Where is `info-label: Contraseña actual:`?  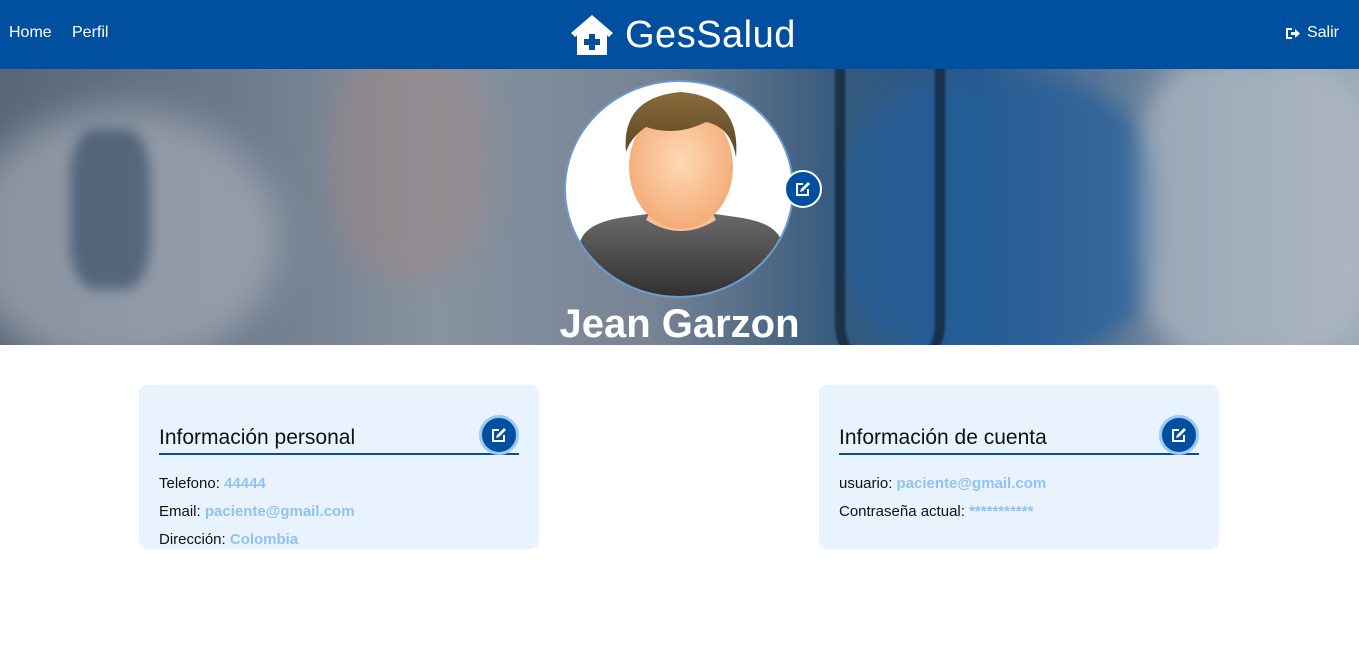 info-label: Contraseña actual: is located at coordinates (902, 511).